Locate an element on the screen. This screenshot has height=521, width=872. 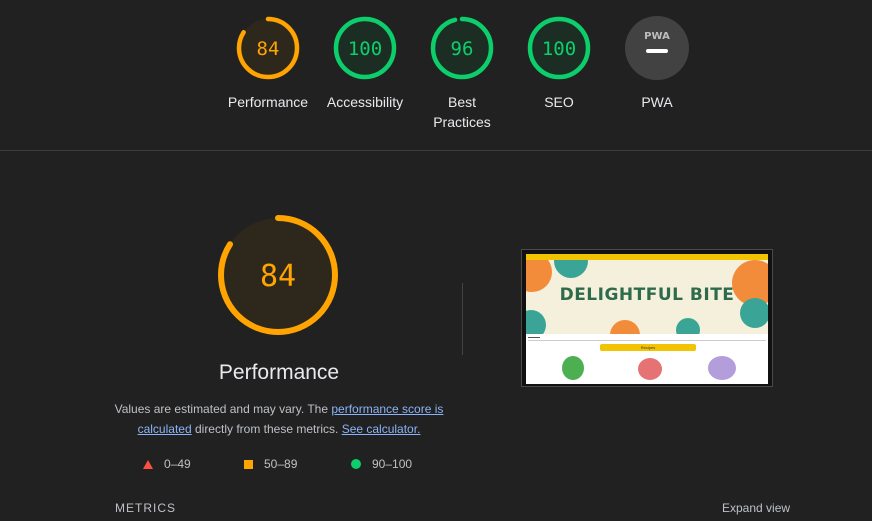
square-icon is located at coordinates (248, 464).